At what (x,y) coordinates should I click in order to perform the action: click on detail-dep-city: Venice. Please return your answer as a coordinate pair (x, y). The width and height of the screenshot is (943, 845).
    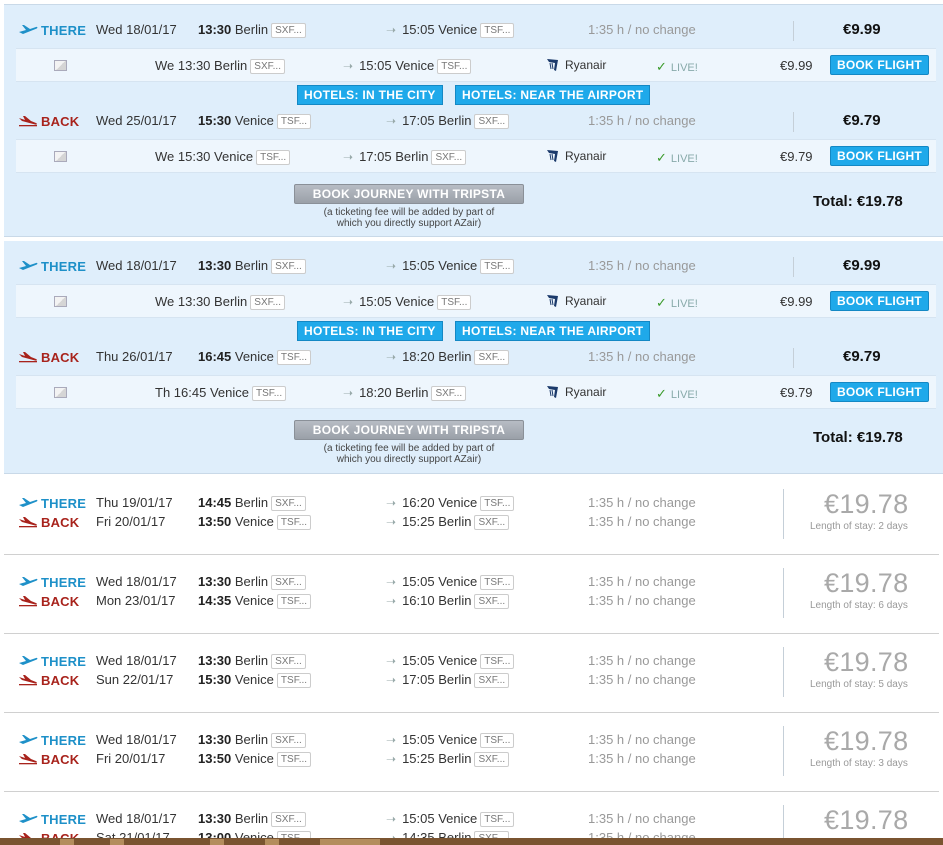
    Looking at the image, I should click on (229, 392).